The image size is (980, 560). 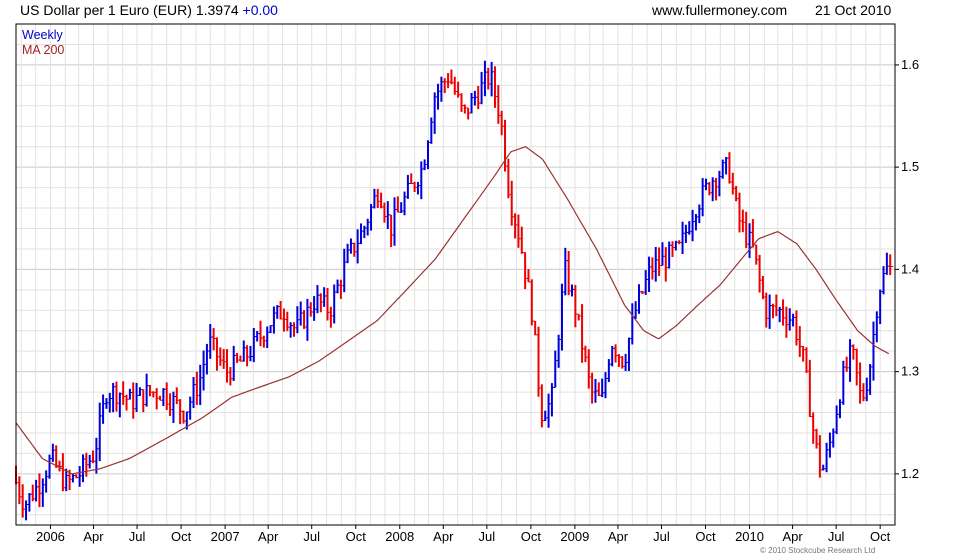 What do you see at coordinates (910, 64) in the screenshot?
I see `y-tick-label: 1.6` at bounding box center [910, 64].